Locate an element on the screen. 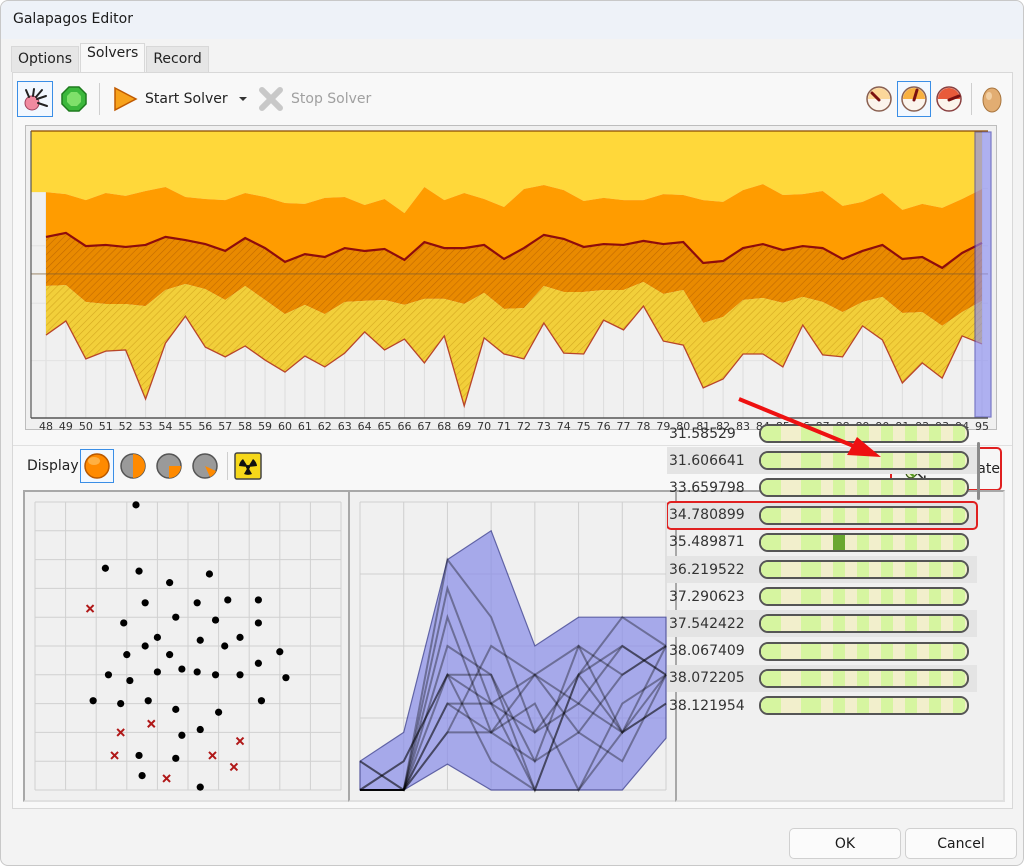  genome-row: 37.542422 is located at coordinates (822, 624).